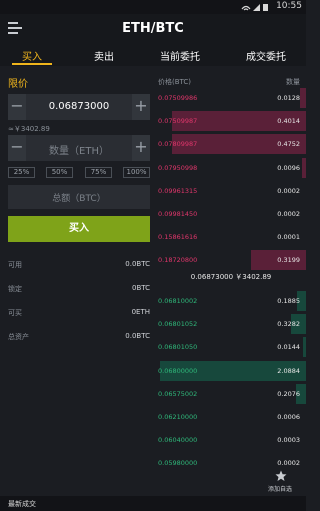 This screenshot has width=320, height=511. Describe the element at coordinates (15, 265) in the screenshot. I see `balance-label: 可用` at that location.